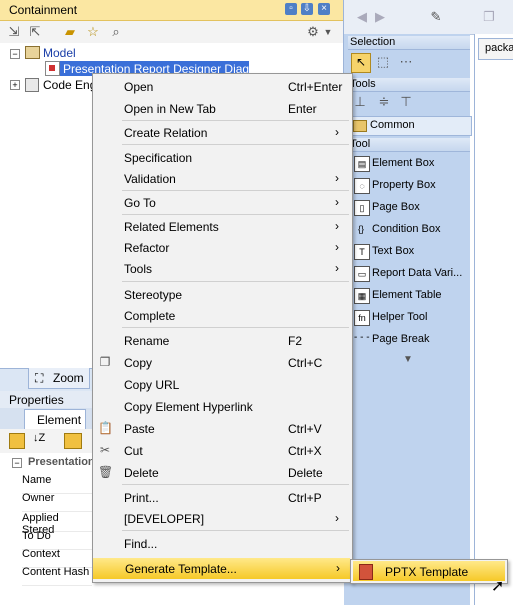  I want to click on tab-zoom: ⛶ Zoom, so click(59, 378).